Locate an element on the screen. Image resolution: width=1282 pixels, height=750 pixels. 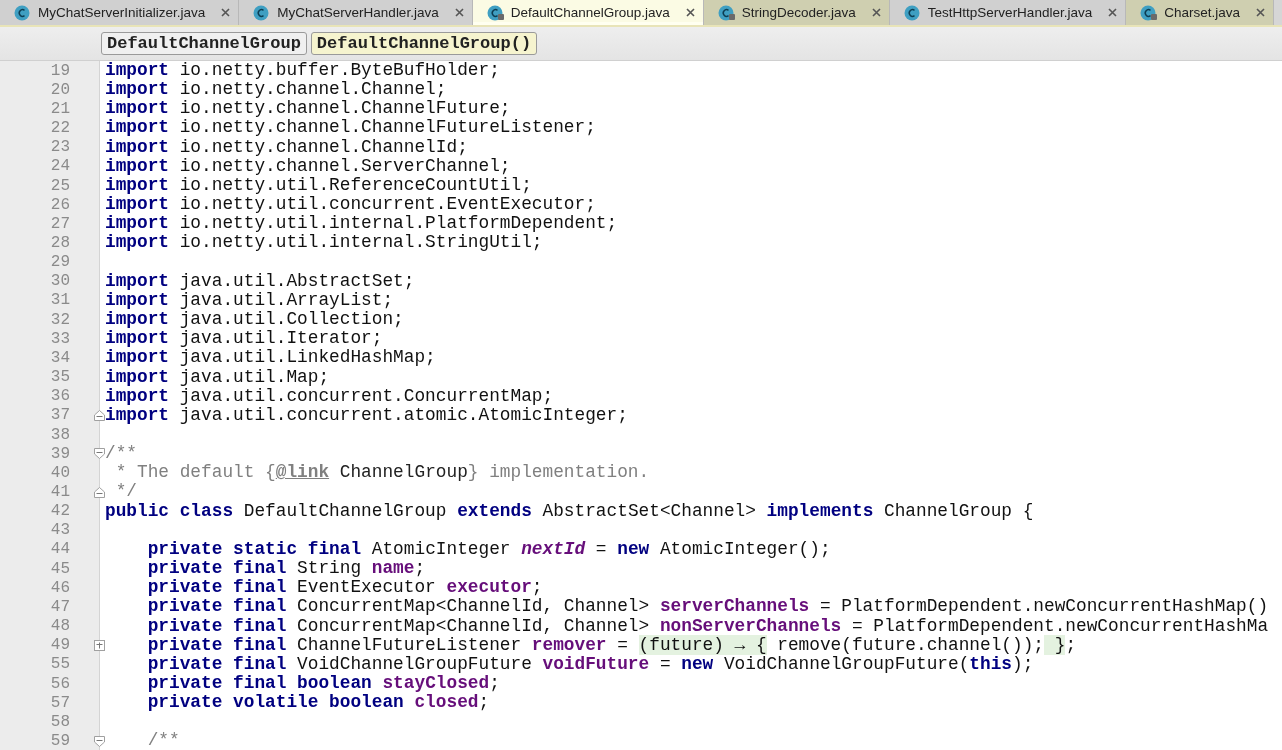
line-number: 55 is located at coordinates (59, 664).